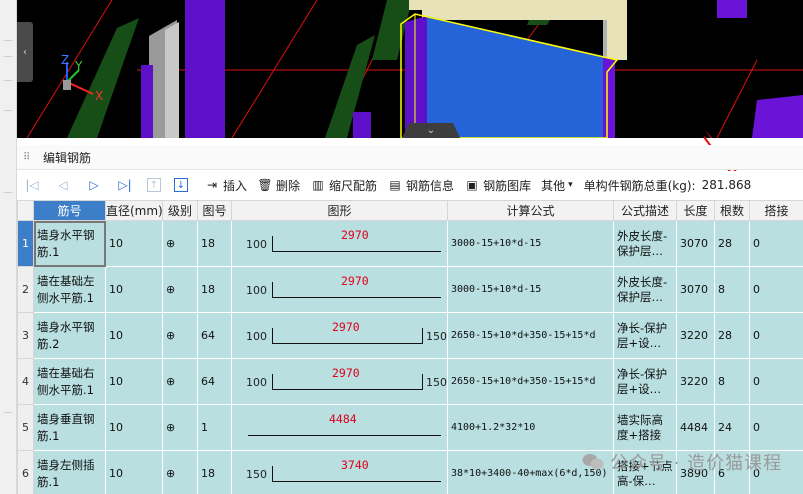 The width and height of the screenshot is (803, 494). What do you see at coordinates (497, 185) in the screenshot?
I see `rebar-library-button: ▣ 钢筋图库` at bounding box center [497, 185].